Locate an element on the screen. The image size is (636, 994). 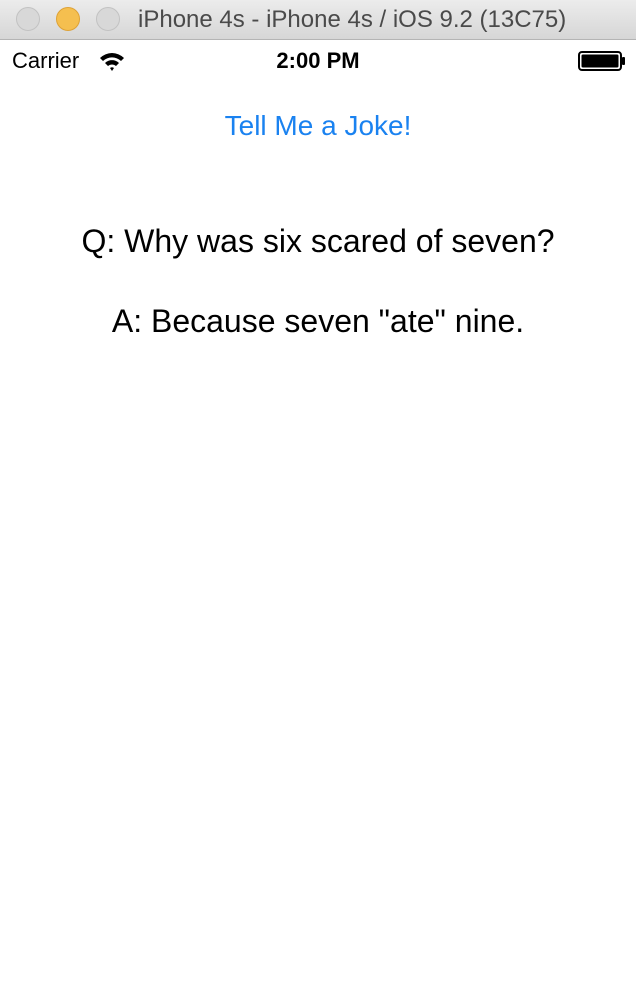
minimize-window-button is located at coordinates (68, 19).